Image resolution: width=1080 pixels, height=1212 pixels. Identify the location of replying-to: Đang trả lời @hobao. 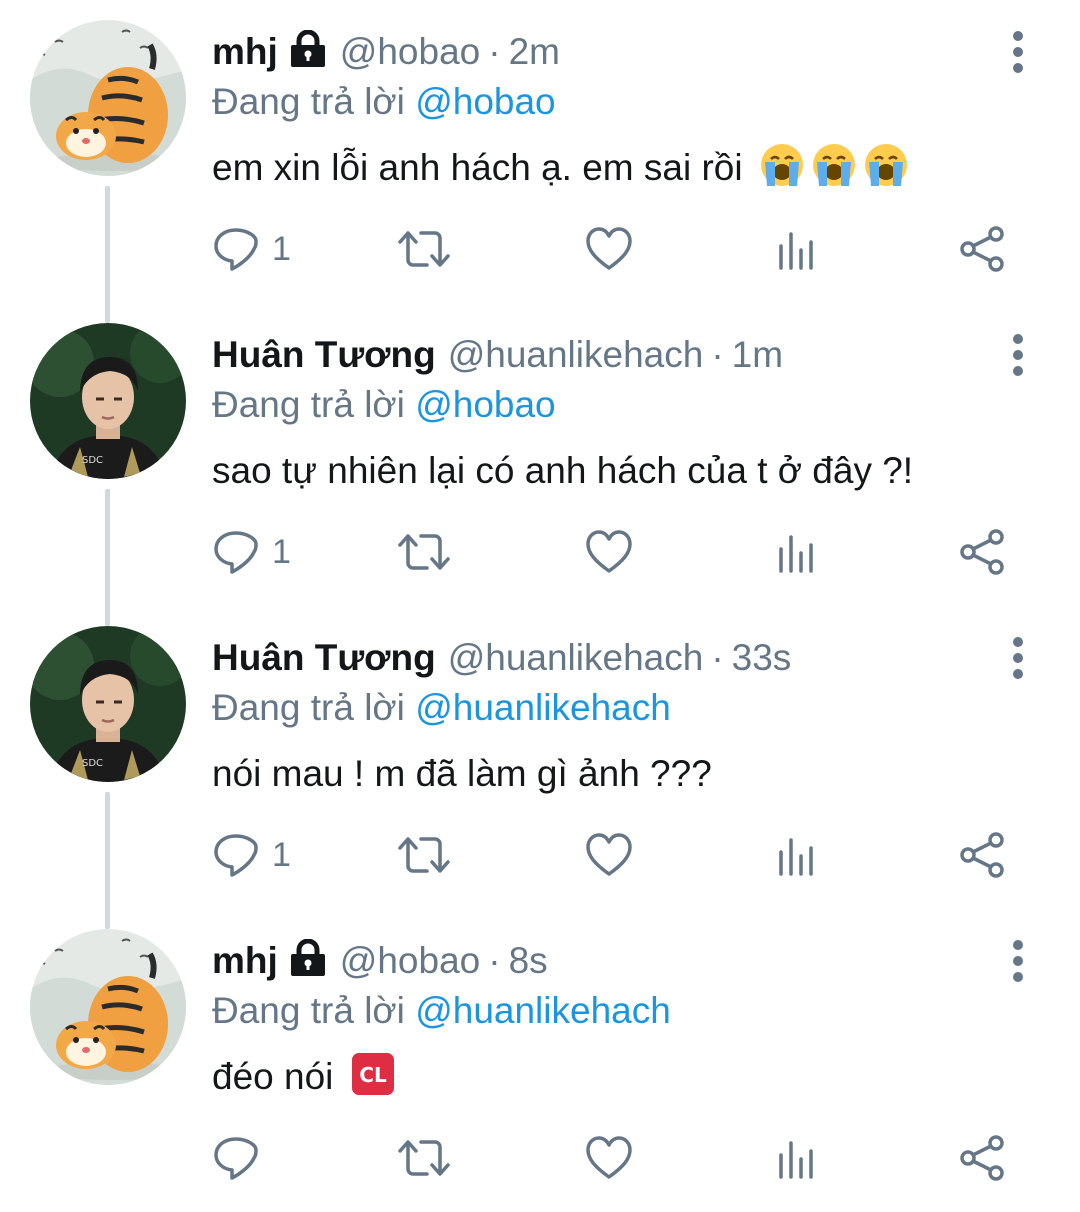
(384, 405).